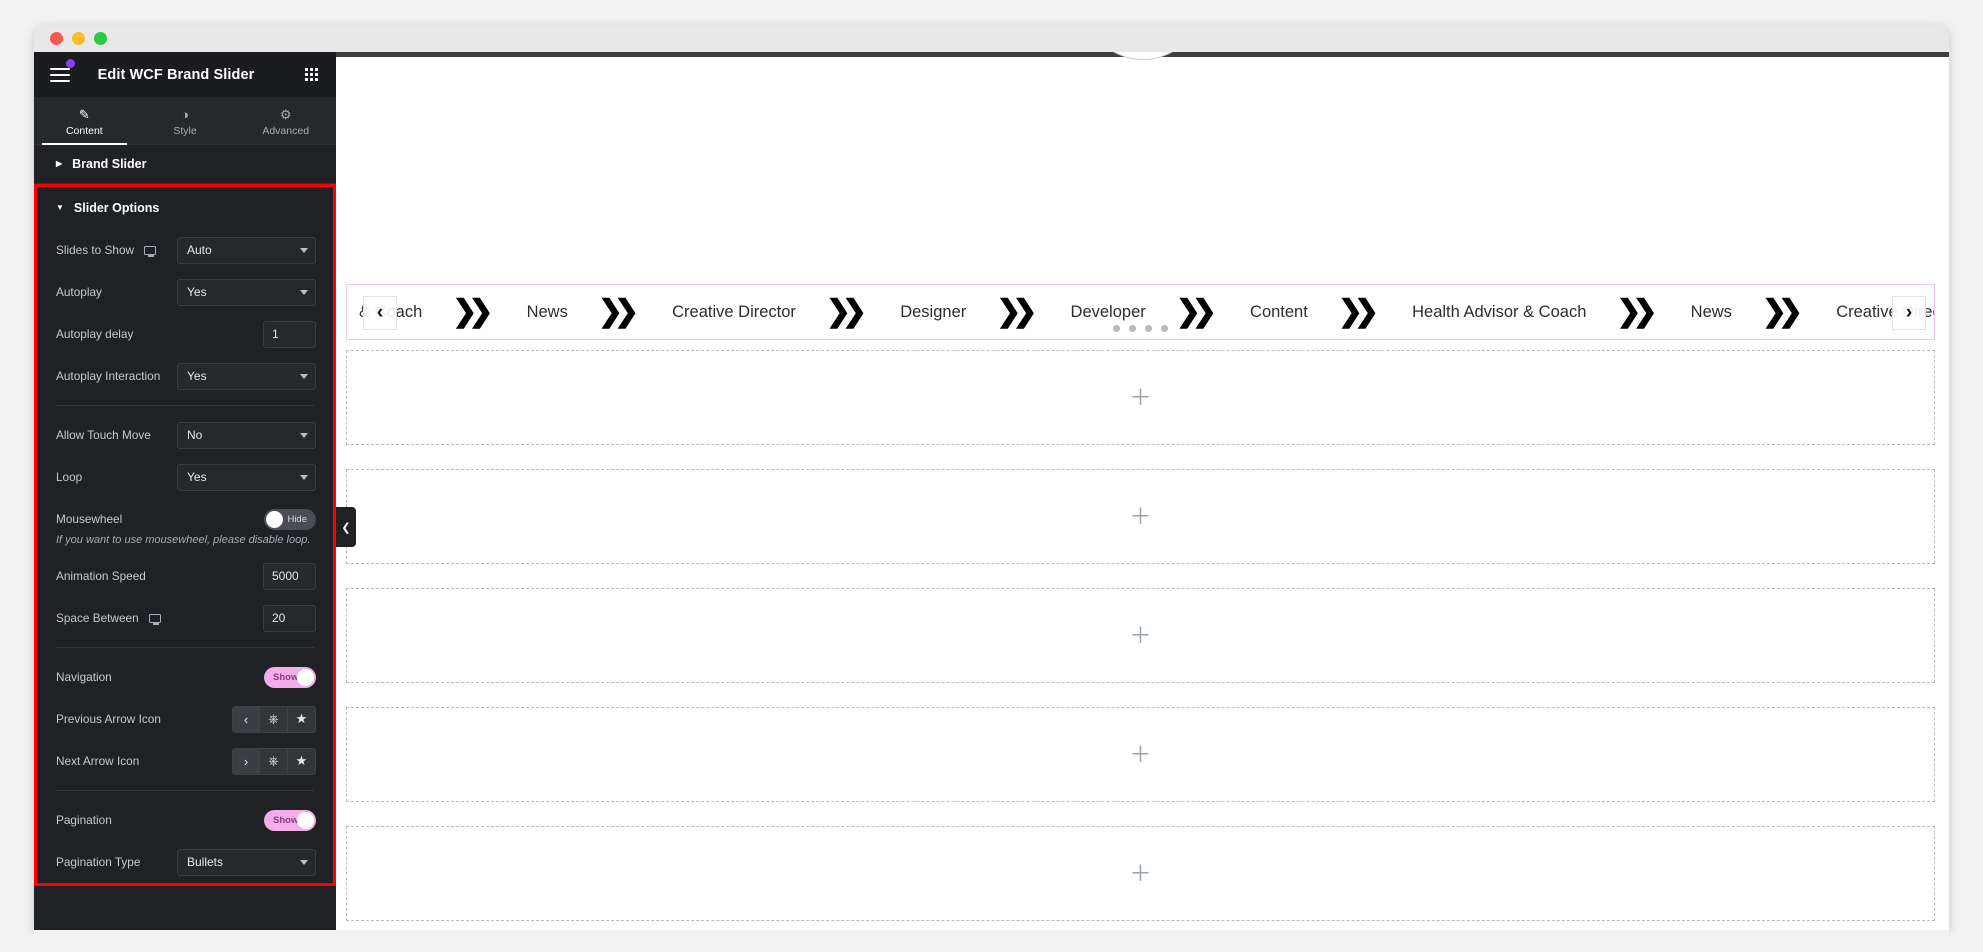 Image resolution: width=1983 pixels, height=952 pixels. What do you see at coordinates (116, 208) in the screenshot?
I see `section-slider-options-label: Slider Options` at bounding box center [116, 208].